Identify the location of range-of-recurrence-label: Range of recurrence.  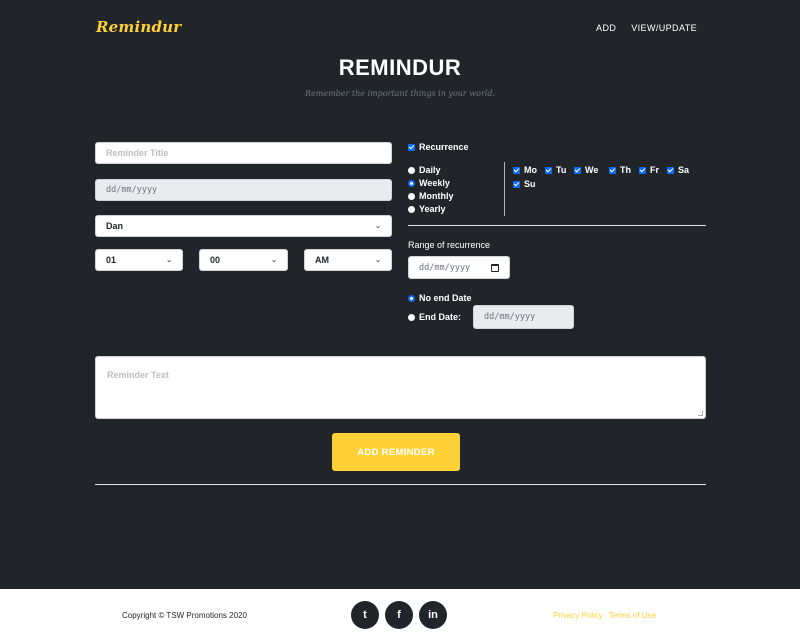
(449, 245).